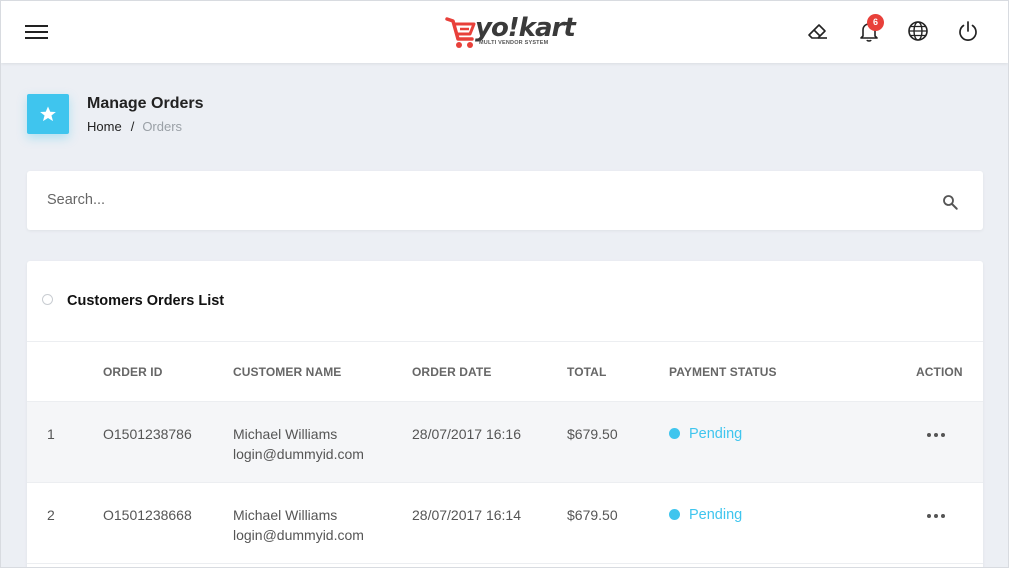 Image resolution: width=1009 pixels, height=568 pixels. What do you see at coordinates (451, 372) in the screenshot?
I see `column-header-order-date: ORDER DATE` at bounding box center [451, 372].